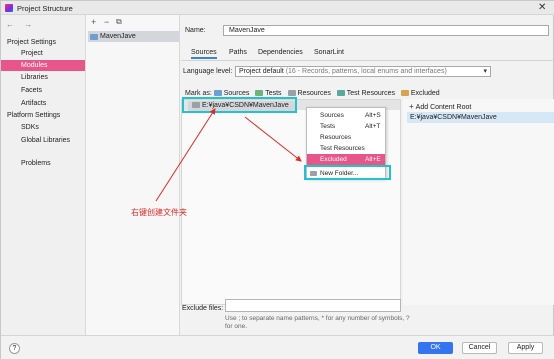 The image size is (554, 359). I want to click on apply-button: Apply, so click(525, 348).